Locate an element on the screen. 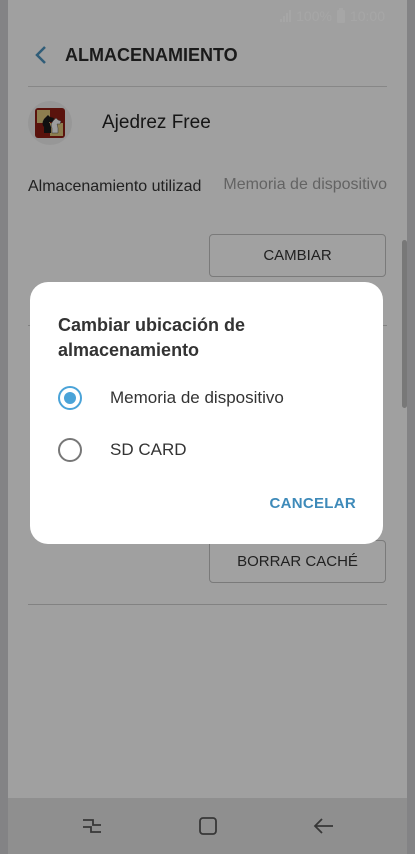 This screenshot has height=854, width=415. radio-unselected-icon is located at coordinates (70, 450).